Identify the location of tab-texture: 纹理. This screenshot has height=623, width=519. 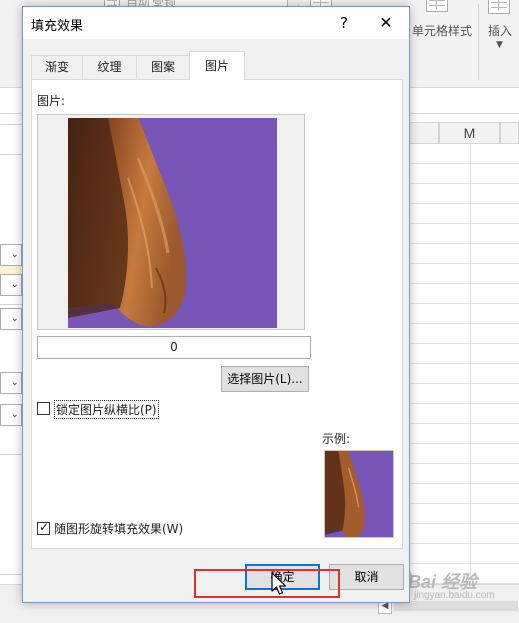
(109, 67).